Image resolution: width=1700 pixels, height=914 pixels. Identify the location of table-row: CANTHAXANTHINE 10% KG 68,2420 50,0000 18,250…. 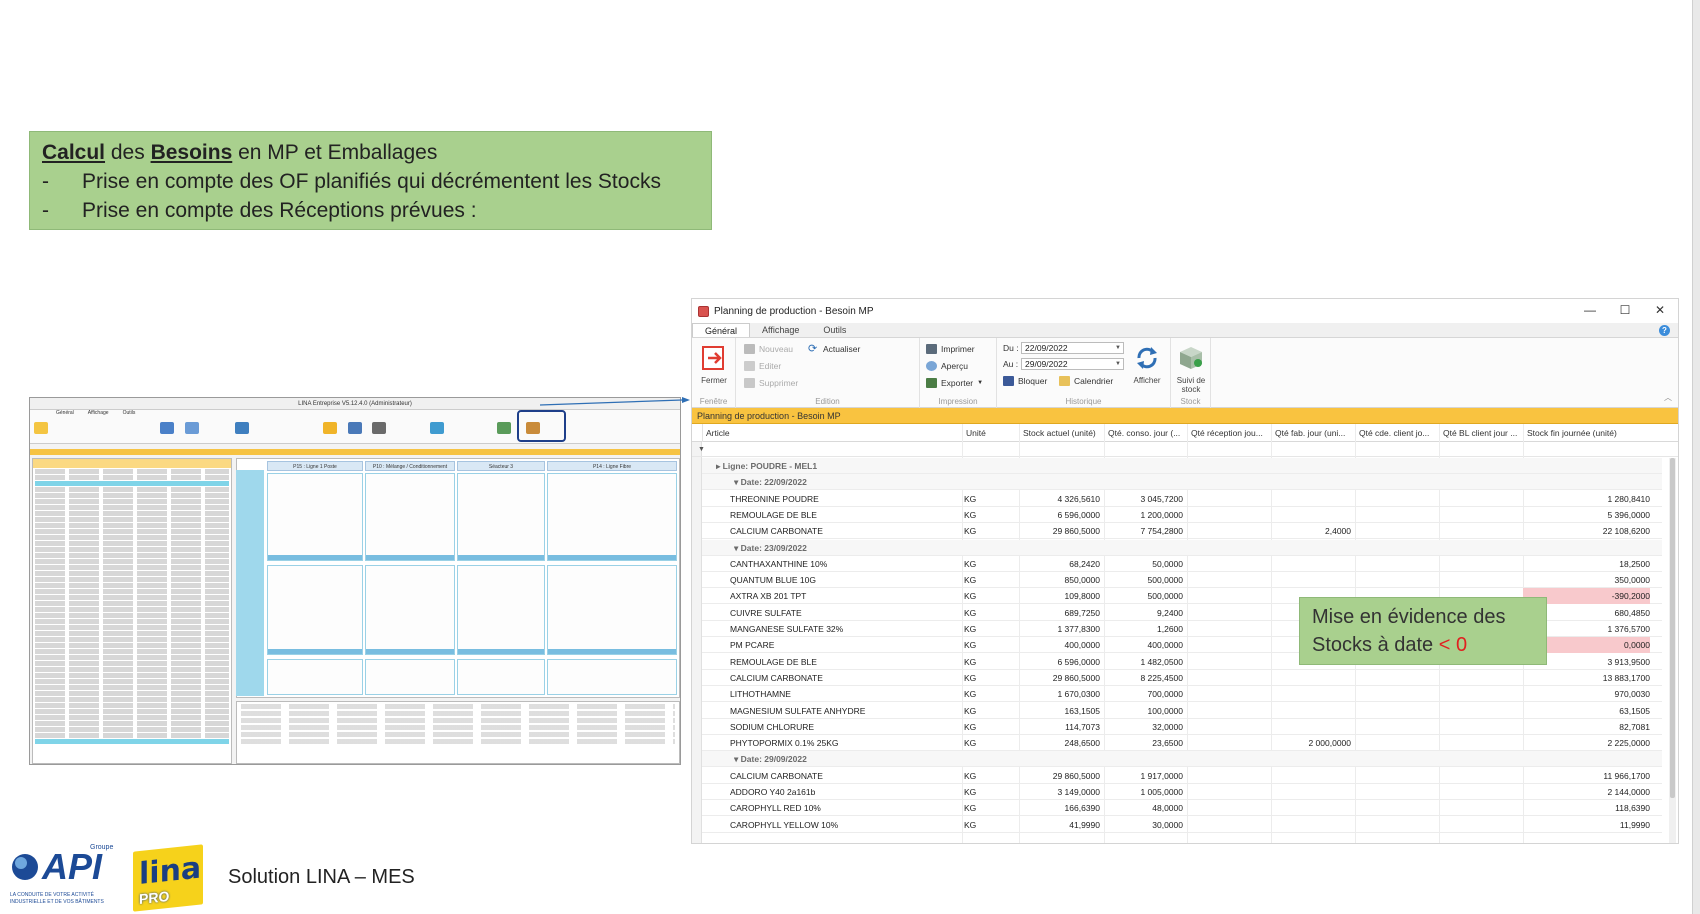
(1182, 564).